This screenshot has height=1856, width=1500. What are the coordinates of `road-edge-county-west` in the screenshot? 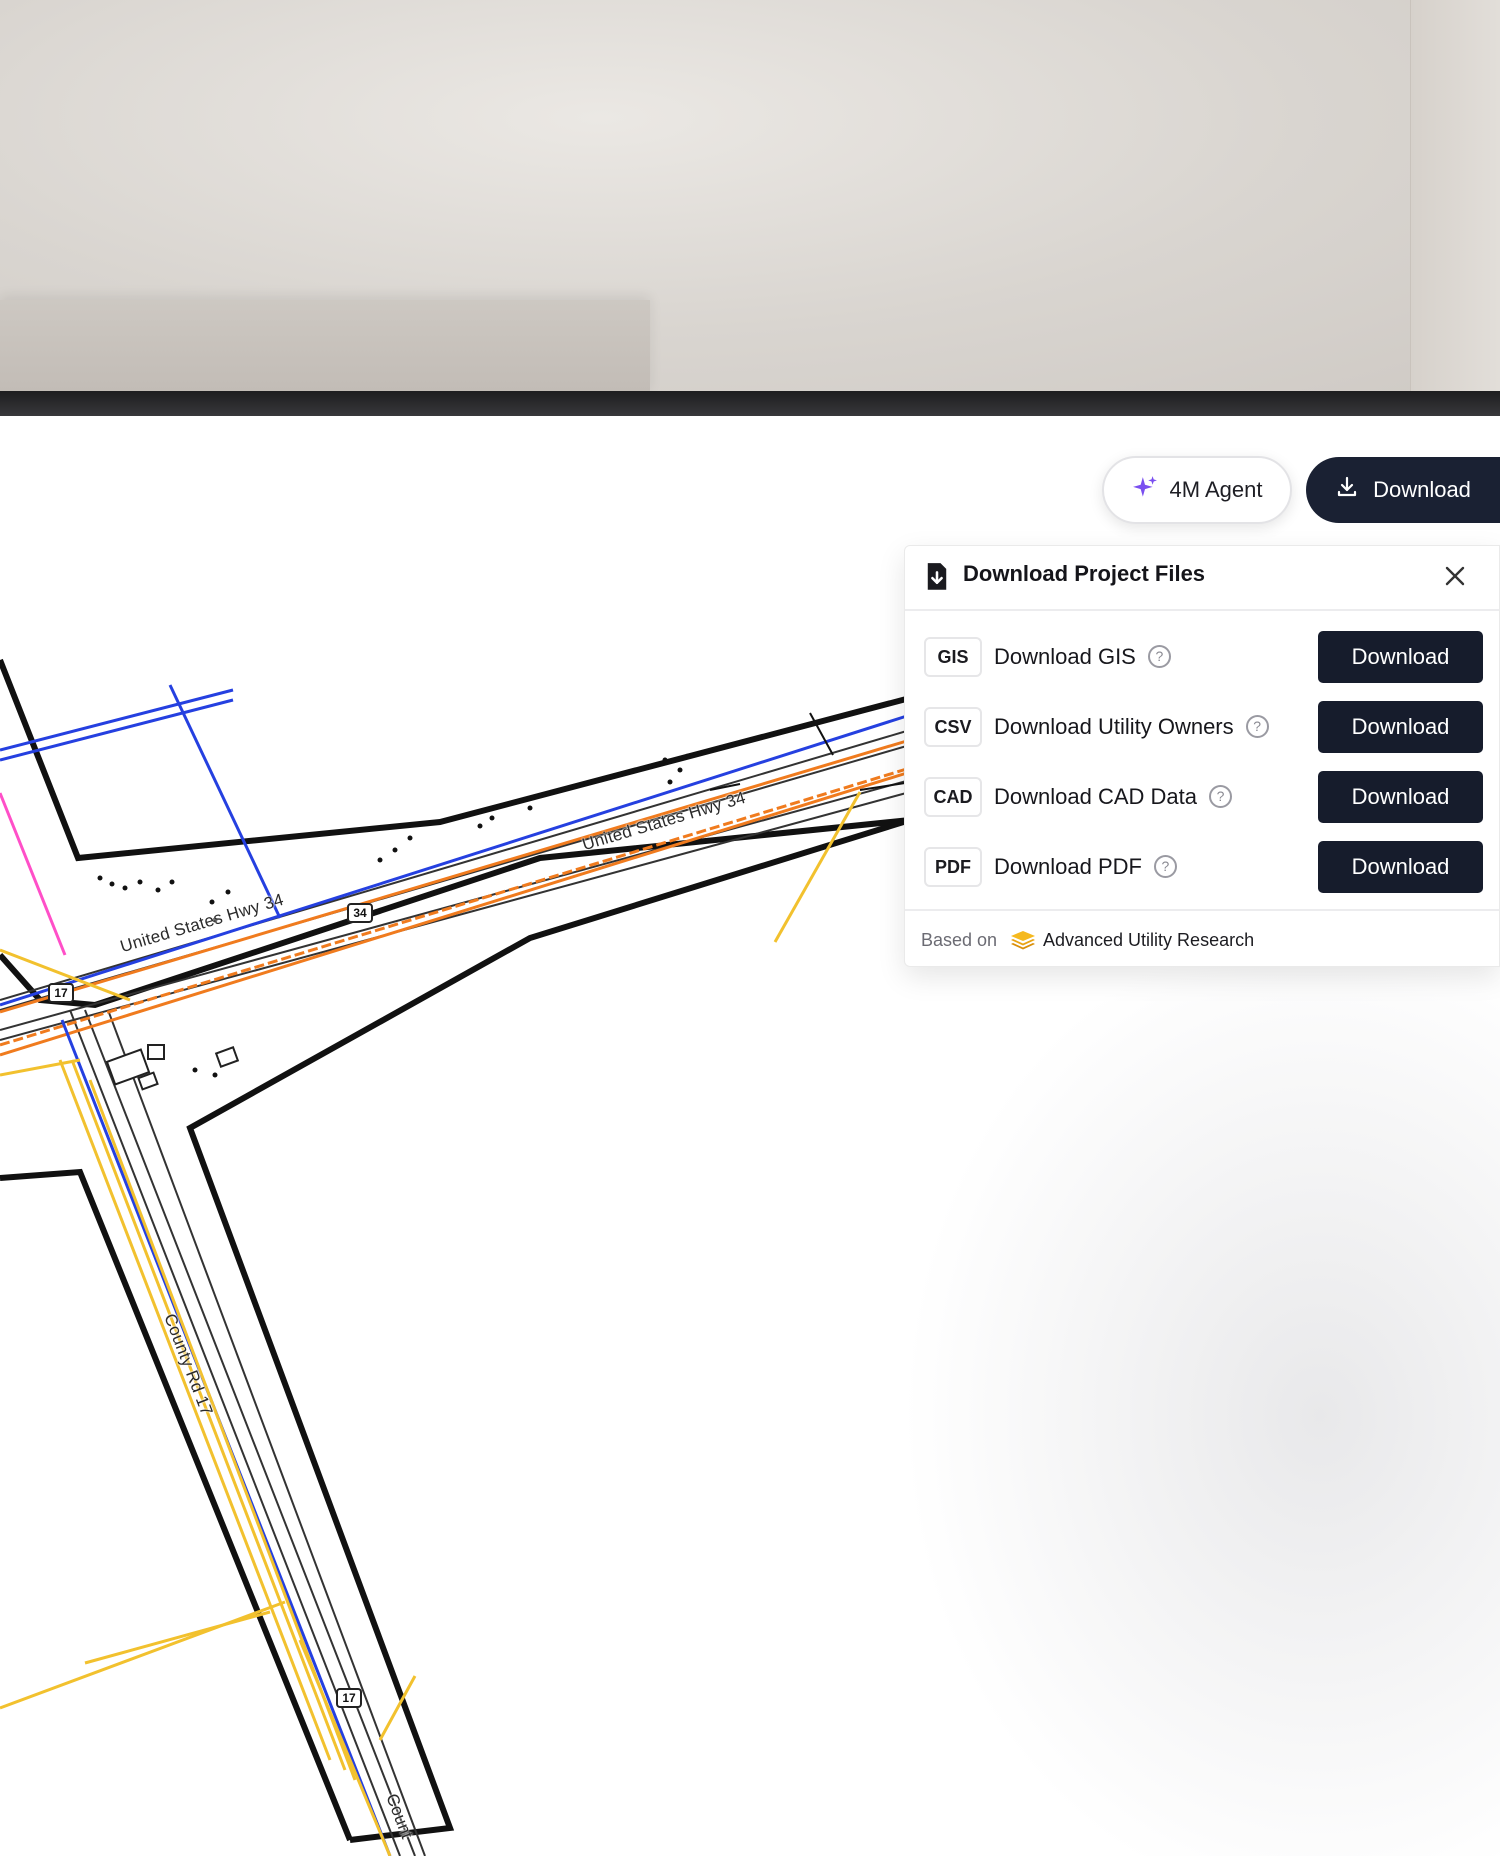 It's located at (176, 1505).